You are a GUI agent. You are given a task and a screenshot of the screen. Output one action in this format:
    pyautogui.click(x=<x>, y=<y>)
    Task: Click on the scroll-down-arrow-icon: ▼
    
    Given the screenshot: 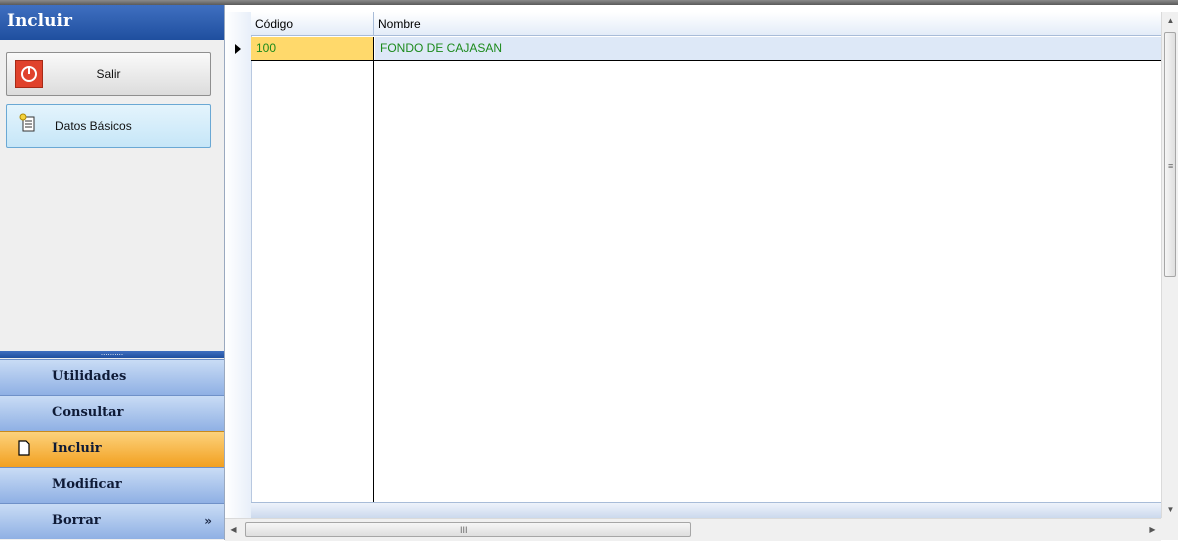 What is the action you would take?
    pyautogui.click(x=1170, y=509)
    